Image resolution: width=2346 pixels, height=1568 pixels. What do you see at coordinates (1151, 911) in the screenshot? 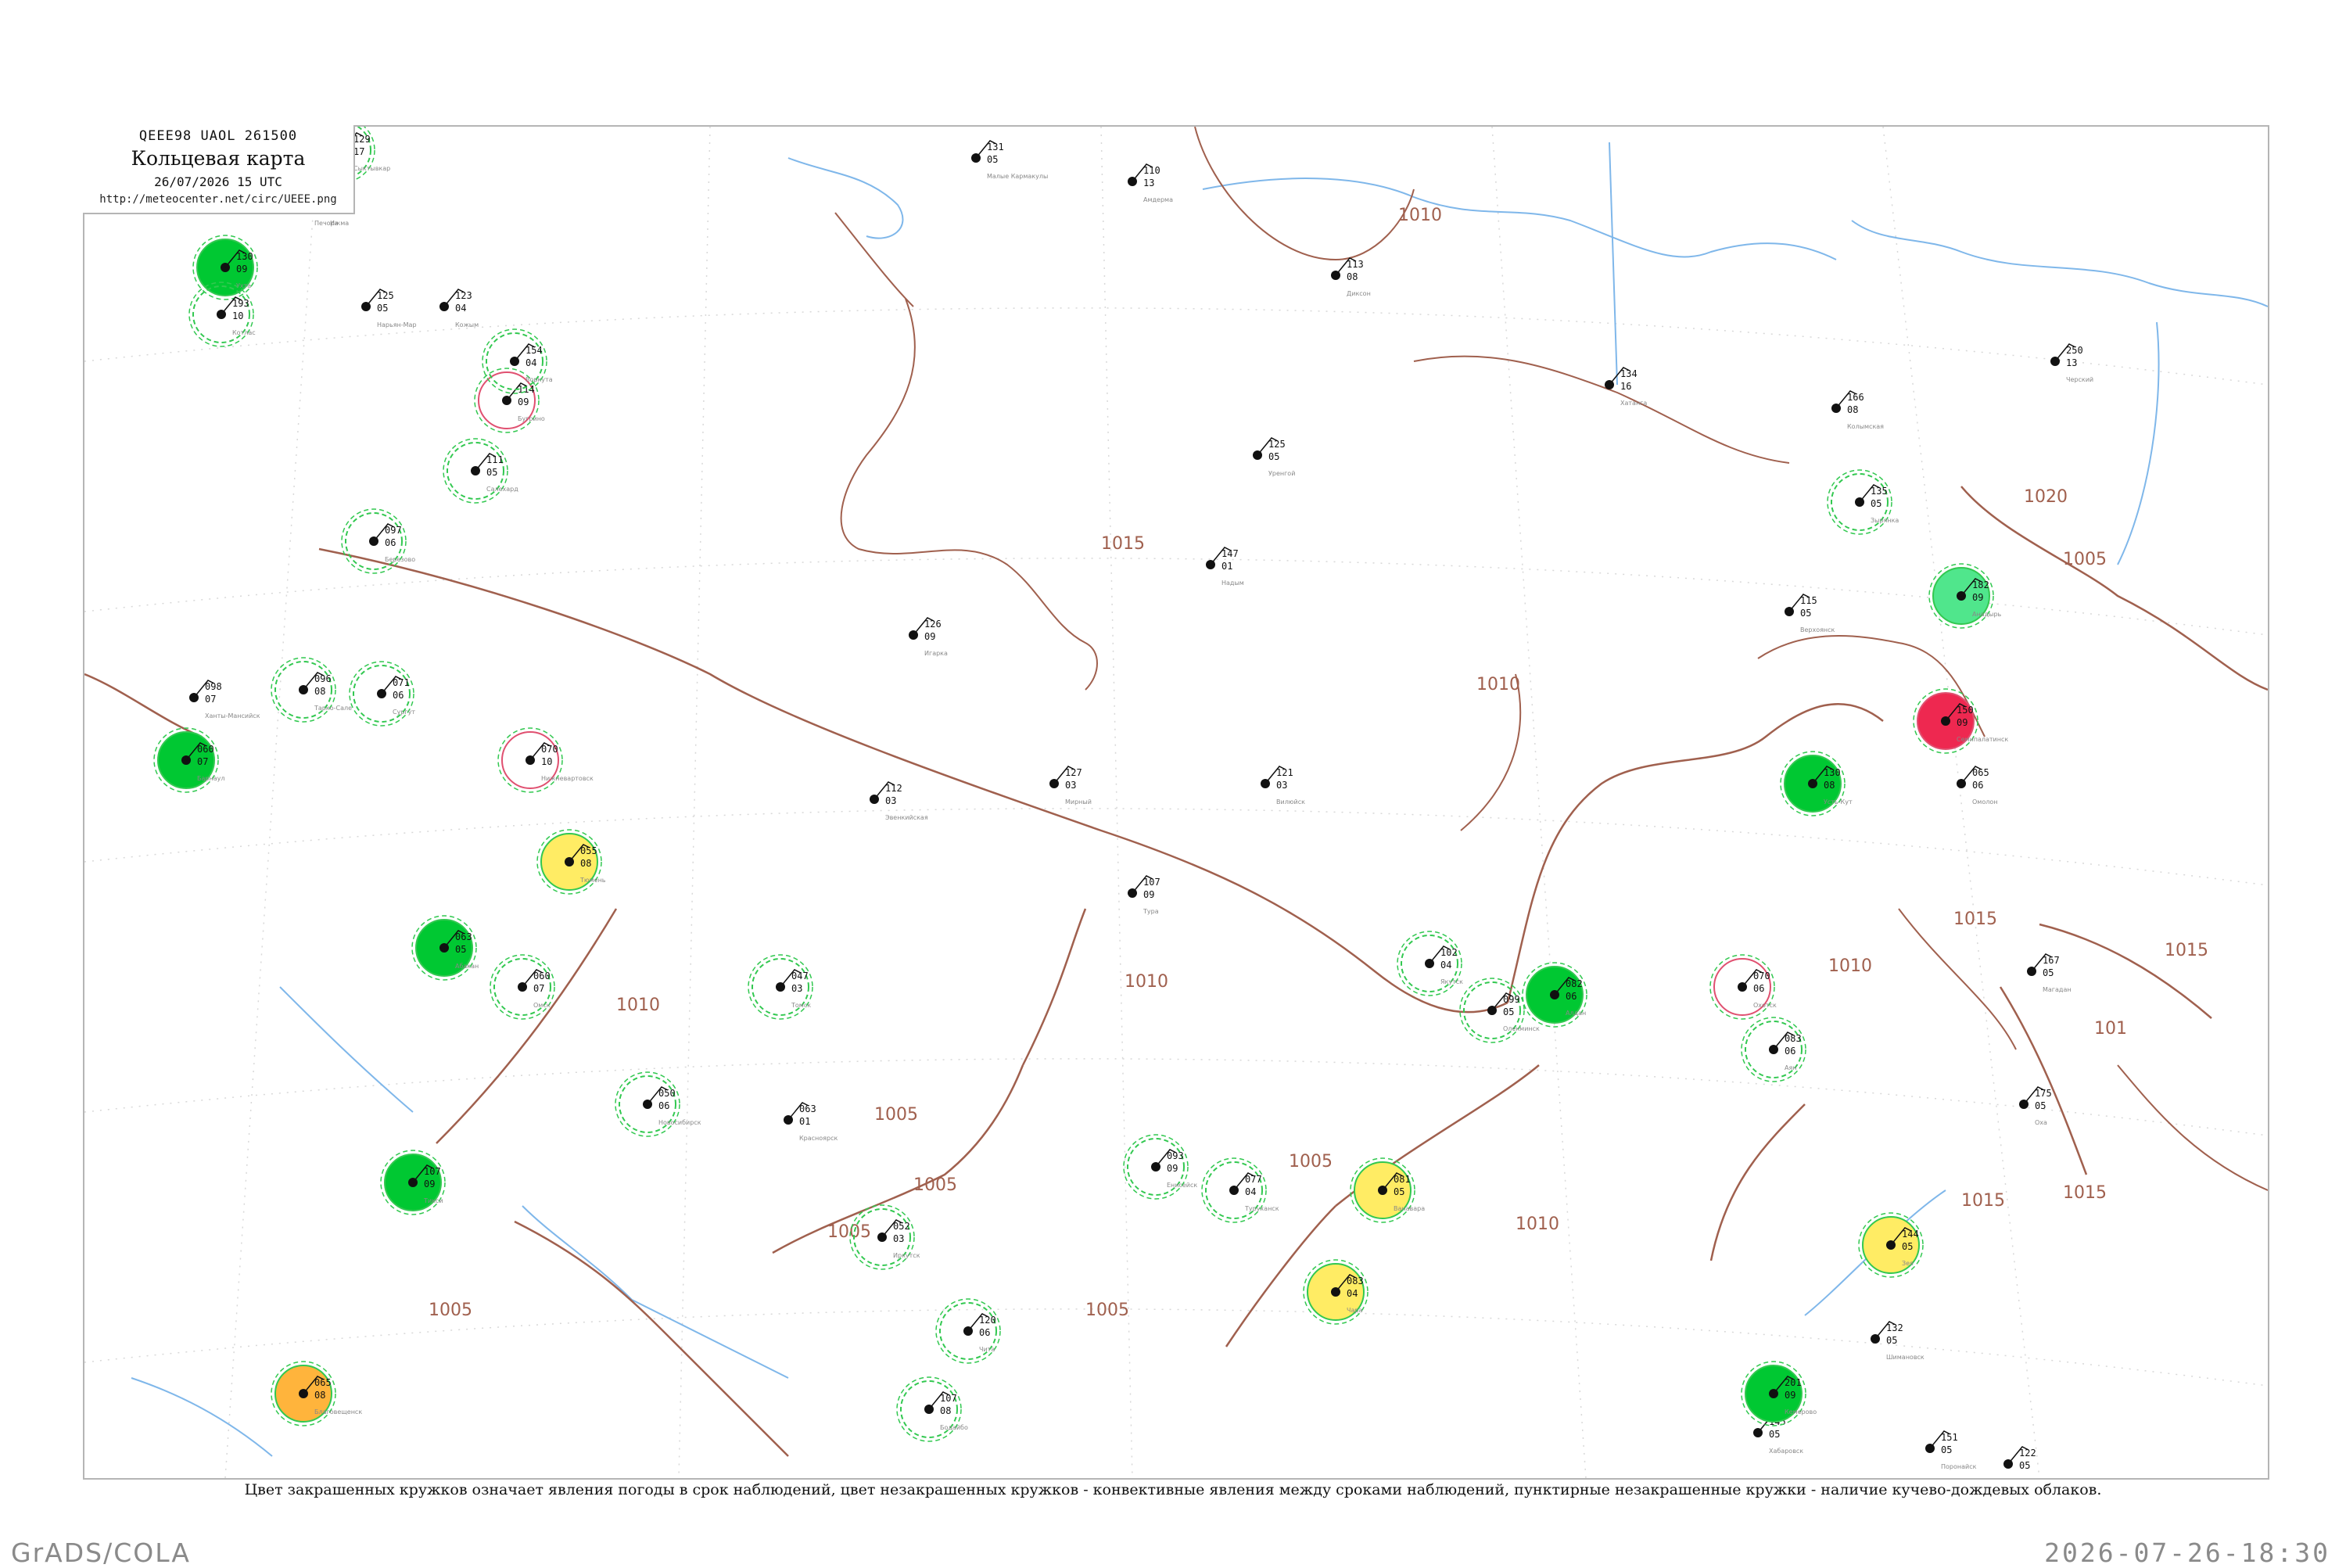
I see `station-name: Тура` at bounding box center [1151, 911].